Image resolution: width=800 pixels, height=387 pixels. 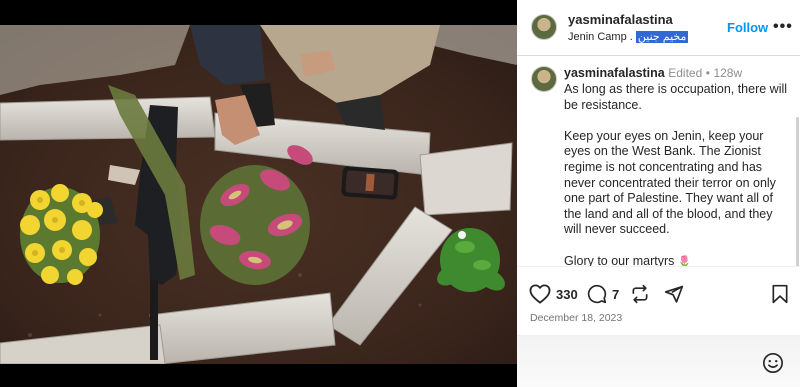 What do you see at coordinates (797, 191) in the screenshot?
I see `caption-scrollbar` at bounding box center [797, 191].